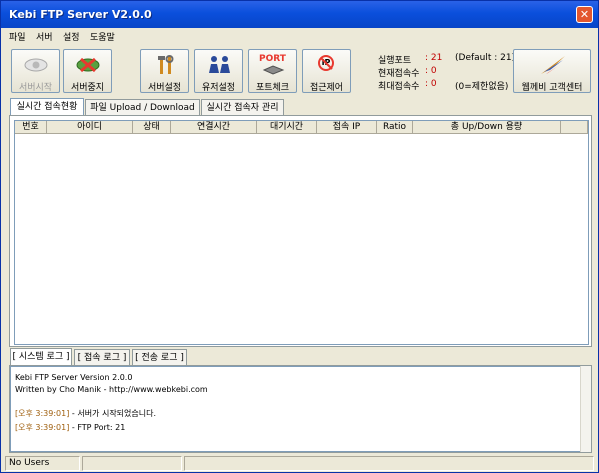 The width and height of the screenshot is (599, 473). I want to click on menu-settings: 설정, so click(71, 36).